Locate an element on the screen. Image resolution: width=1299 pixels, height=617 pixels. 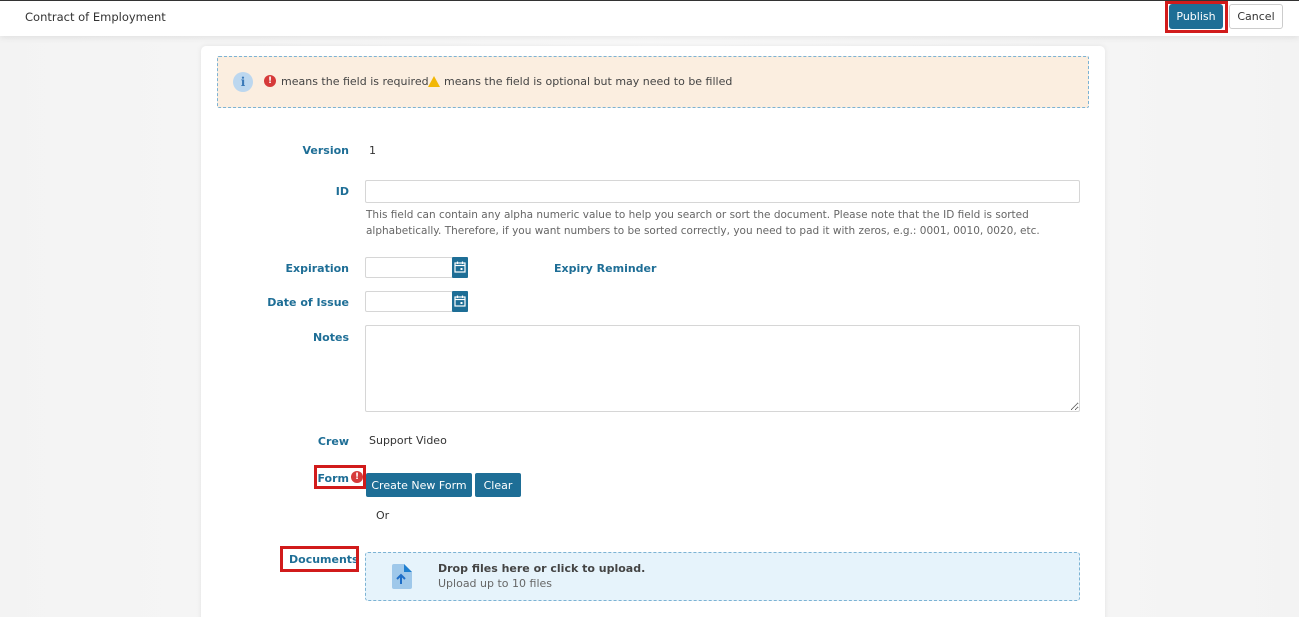
documents-label: Documents is located at coordinates (324, 559).